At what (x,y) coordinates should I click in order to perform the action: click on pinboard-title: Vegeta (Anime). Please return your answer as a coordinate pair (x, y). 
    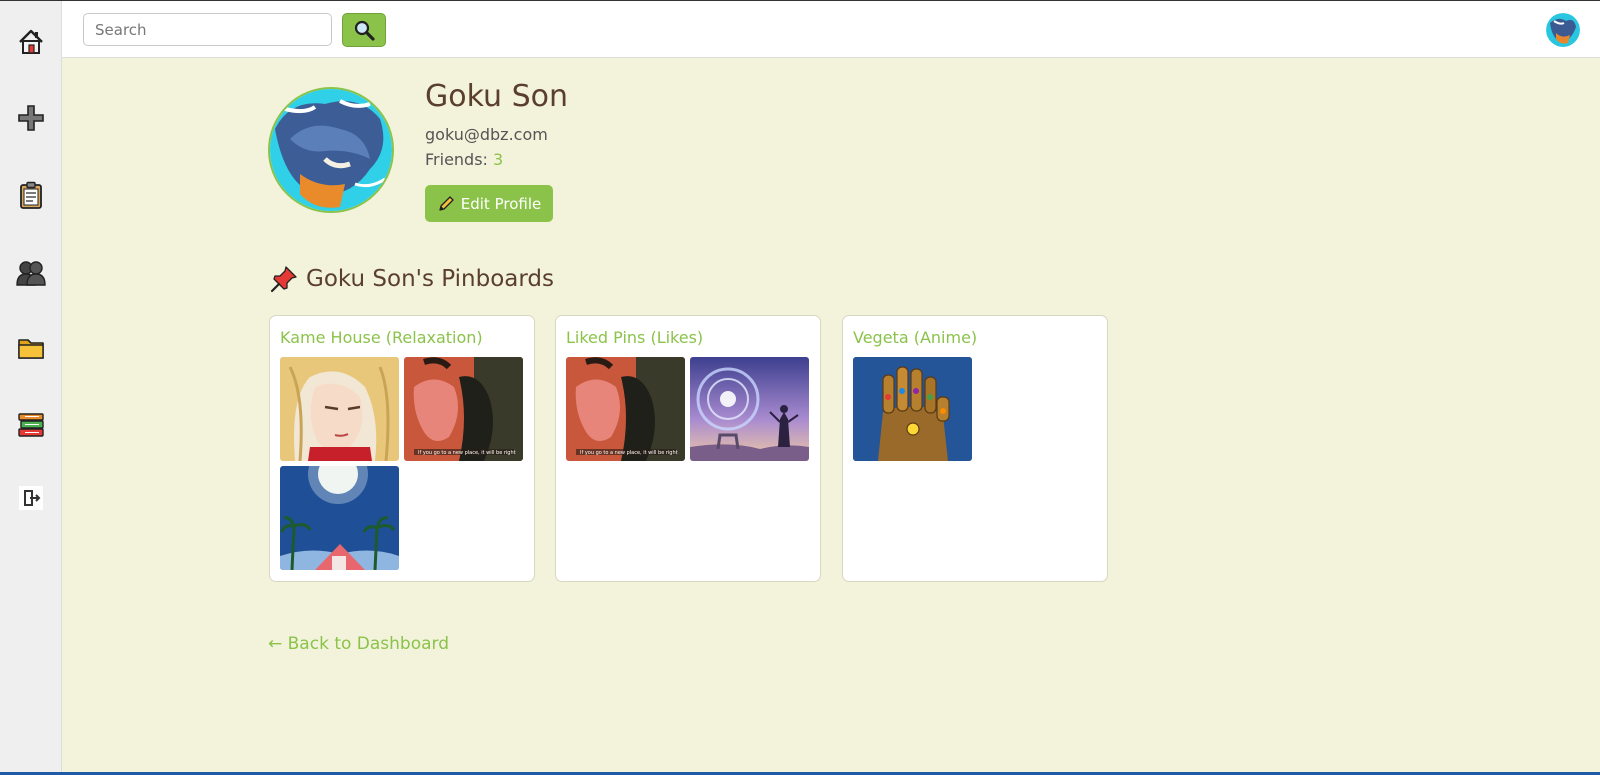
    Looking at the image, I should click on (915, 337).